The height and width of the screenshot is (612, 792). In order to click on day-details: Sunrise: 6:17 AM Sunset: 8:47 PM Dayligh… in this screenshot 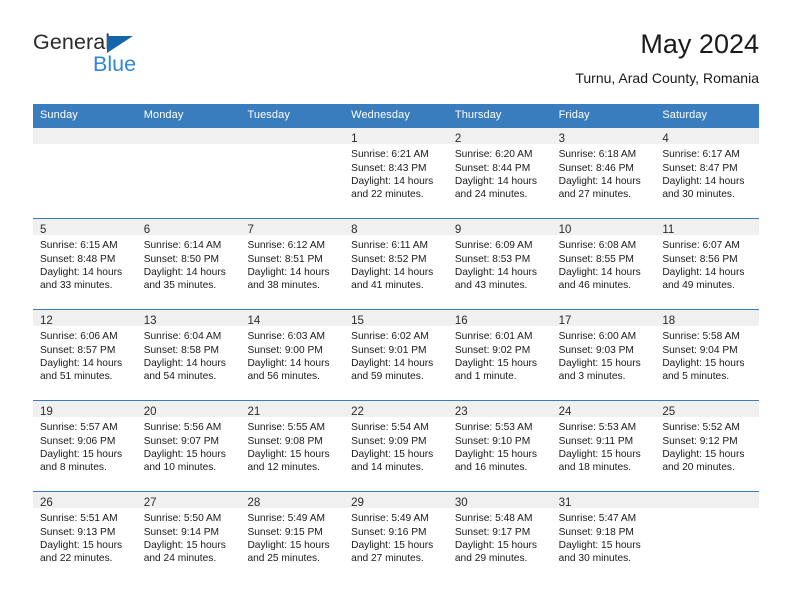, I will do `click(707, 173)`.